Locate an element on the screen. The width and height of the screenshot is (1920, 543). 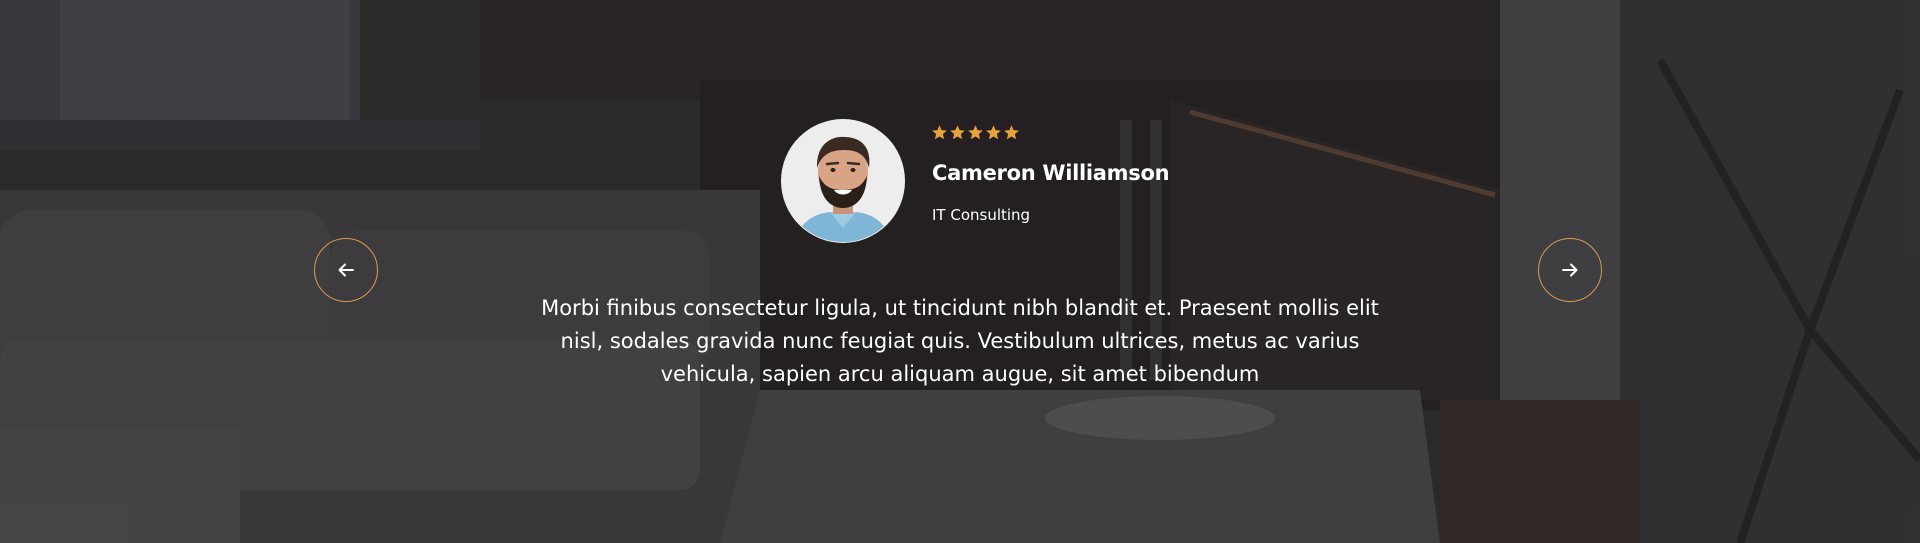
avatar is located at coordinates (843, 181).